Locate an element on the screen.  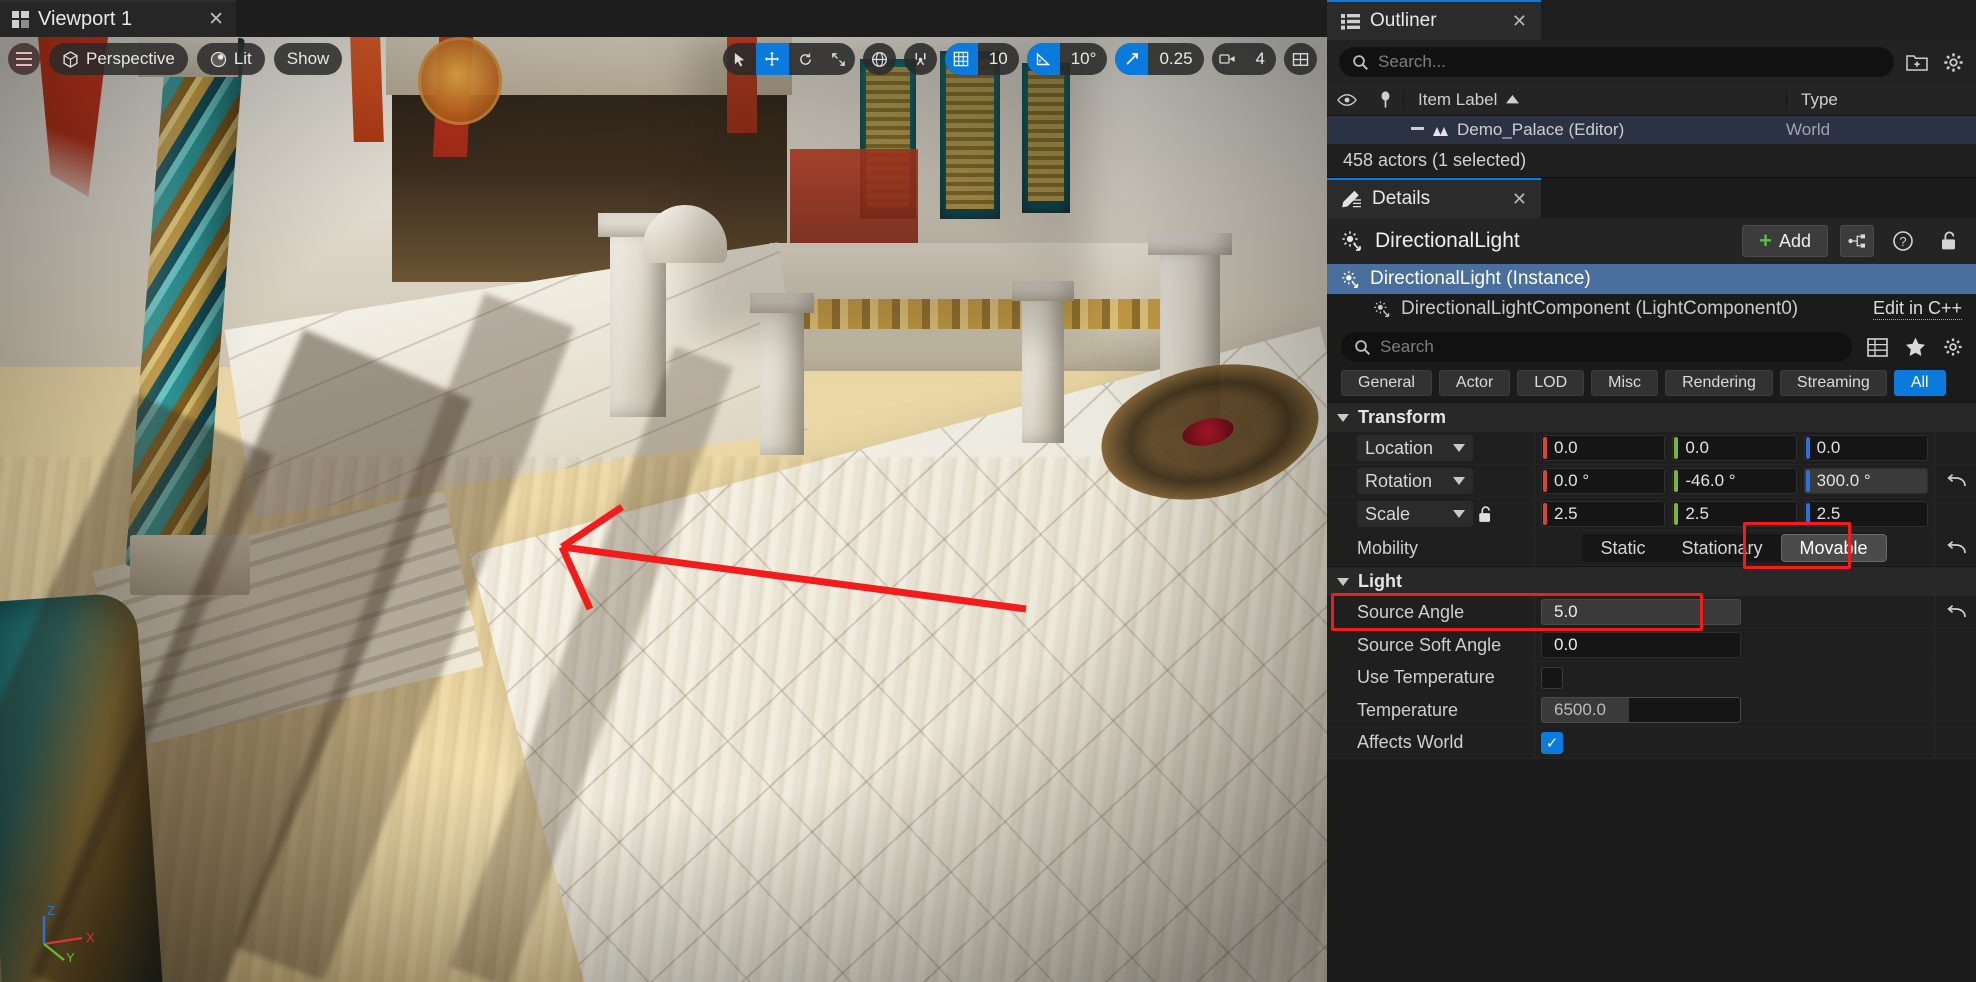
filter-chip-rendering: Rendering is located at coordinates (1719, 383).